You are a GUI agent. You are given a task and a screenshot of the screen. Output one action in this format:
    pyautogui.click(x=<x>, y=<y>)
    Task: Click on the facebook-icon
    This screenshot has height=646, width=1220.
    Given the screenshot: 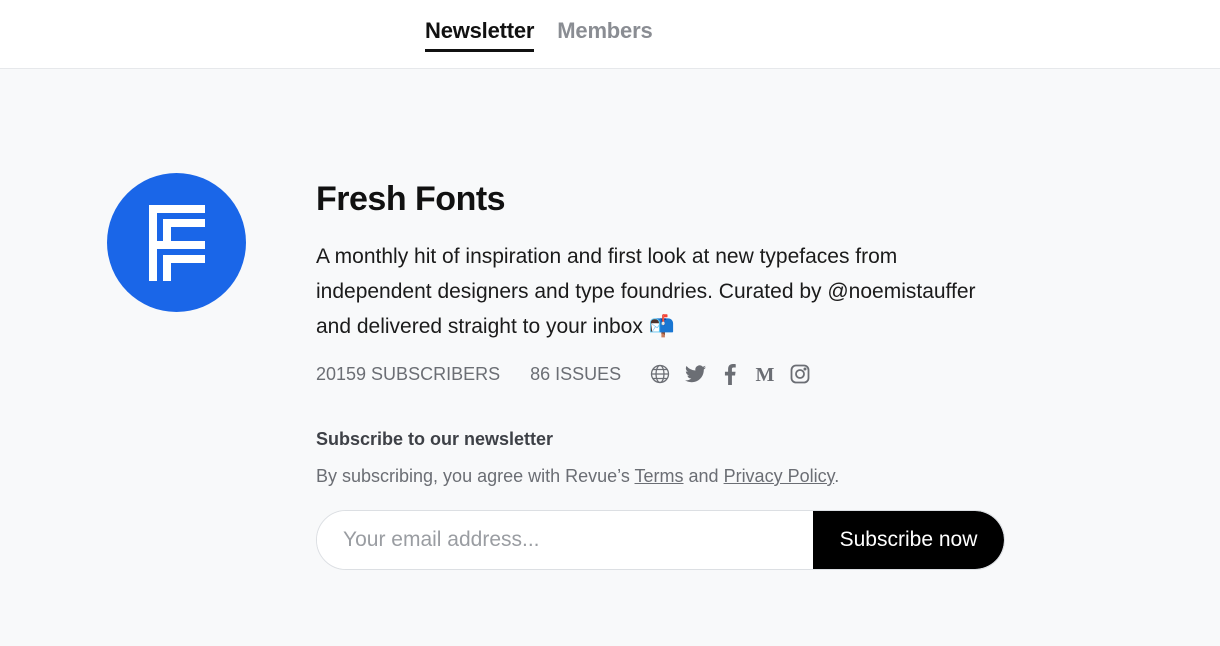 What is the action you would take?
    pyautogui.click(x=730, y=374)
    